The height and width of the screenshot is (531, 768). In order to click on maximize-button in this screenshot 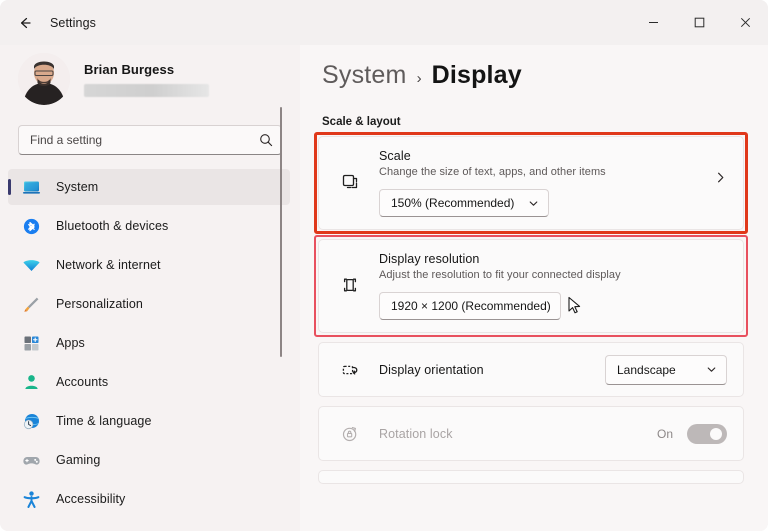, I will do `click(699, 22)`.